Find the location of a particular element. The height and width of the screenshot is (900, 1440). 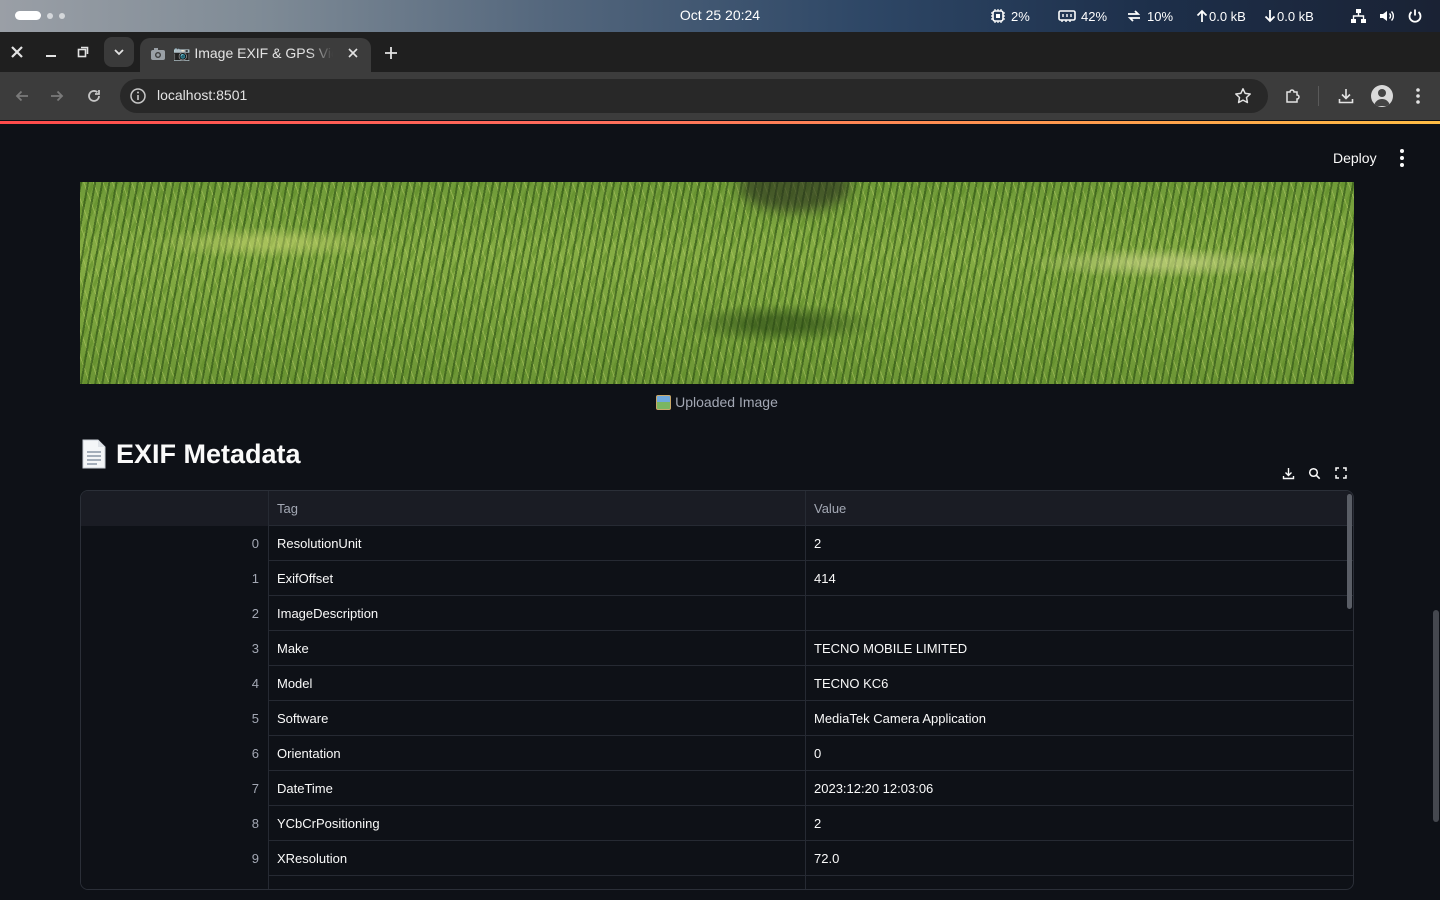

new-tab-button is located at coordinates (391, 53).